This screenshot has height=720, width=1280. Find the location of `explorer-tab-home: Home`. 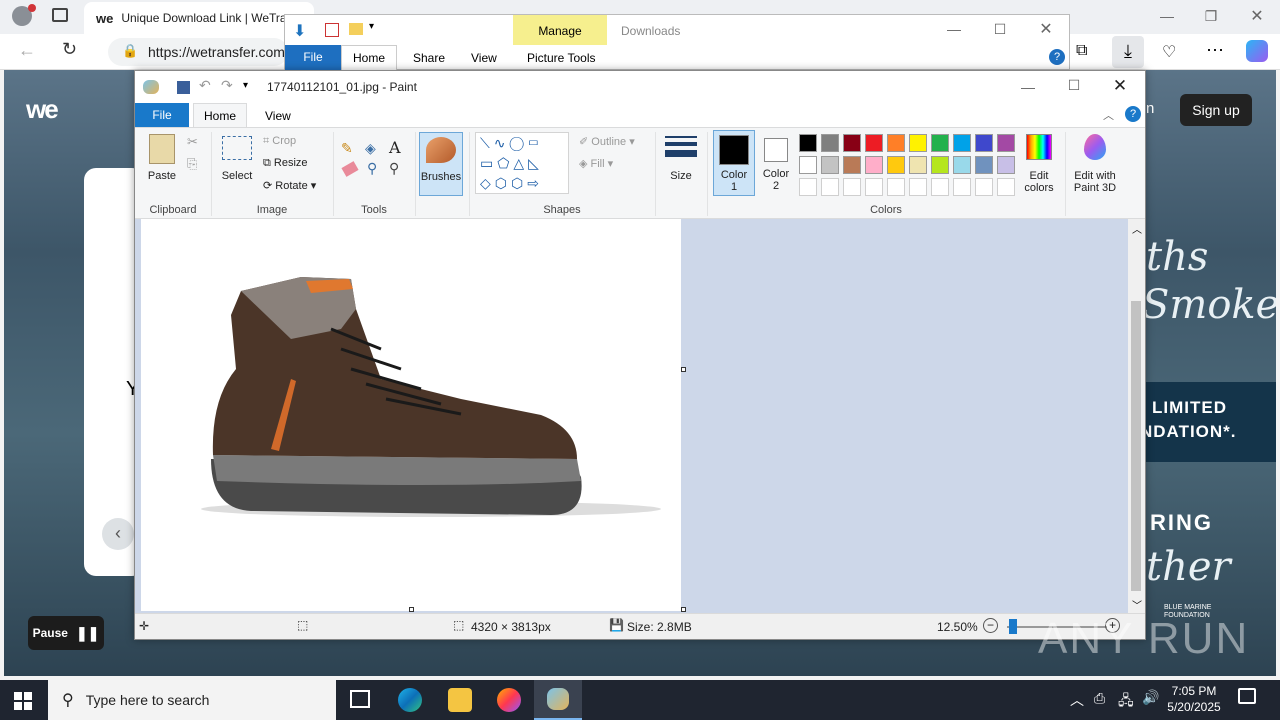

explorer-tab-home: Home is located at coordinates (369, 57).